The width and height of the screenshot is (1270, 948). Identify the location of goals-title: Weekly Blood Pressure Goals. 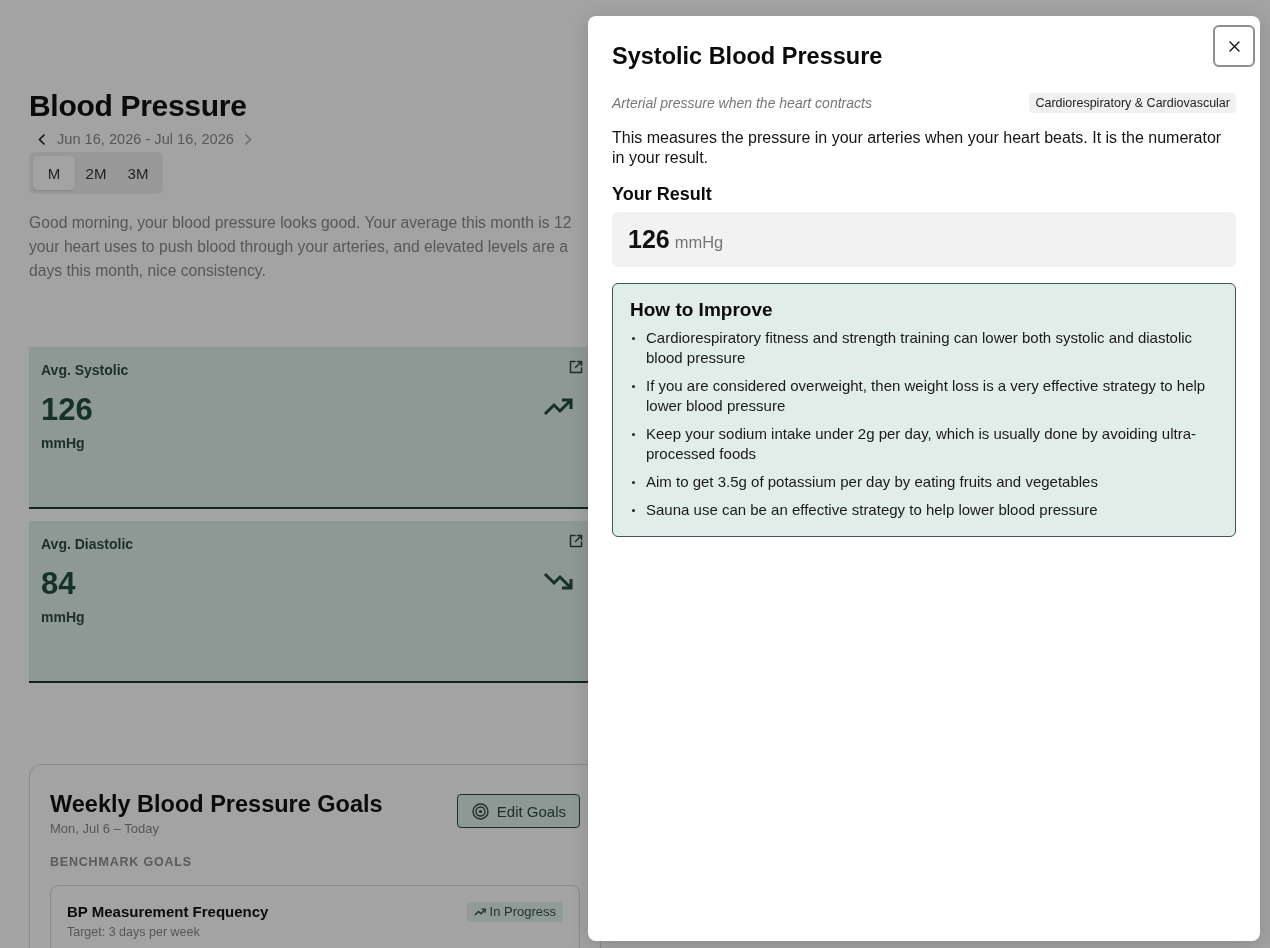
(216, 804).